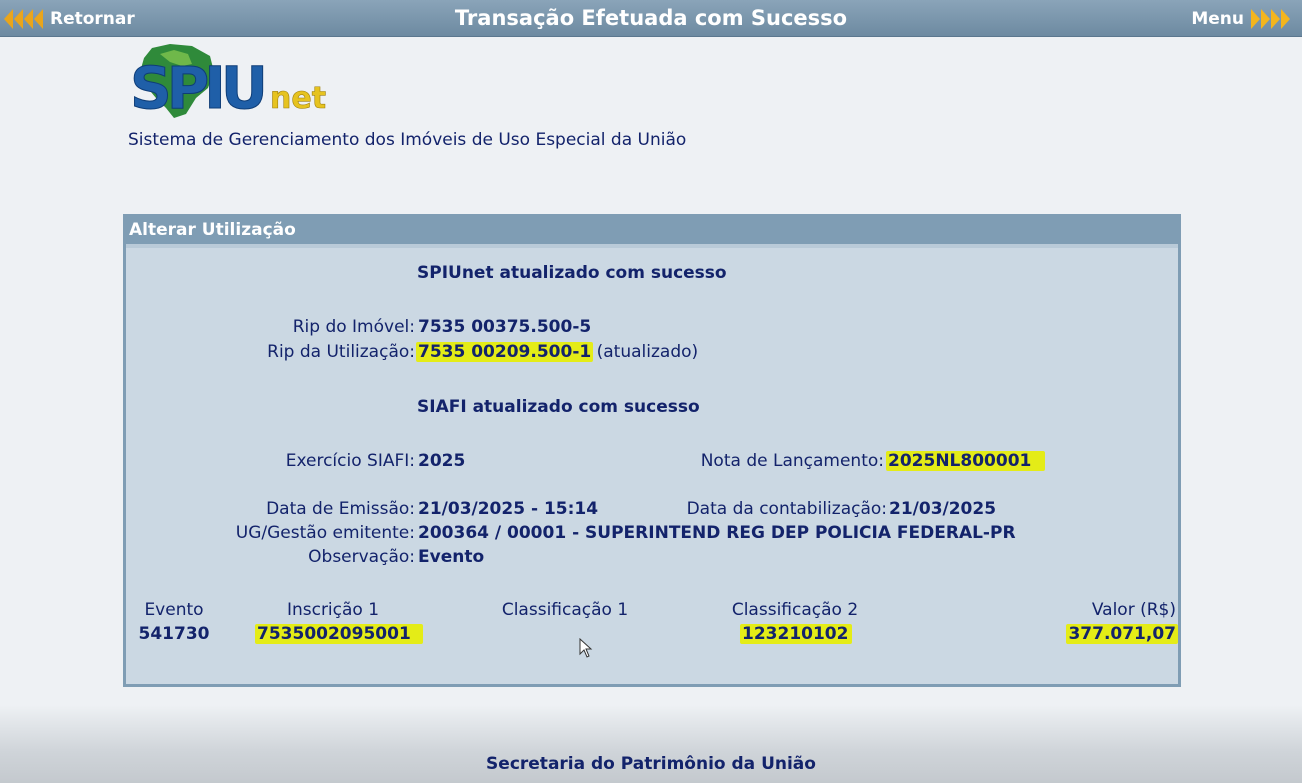 The image size is (1302, 783). Describe the element at coordinates (795, 610) in the screenshot. I see `col-header-classificacao2: Classificação 2` at that location.